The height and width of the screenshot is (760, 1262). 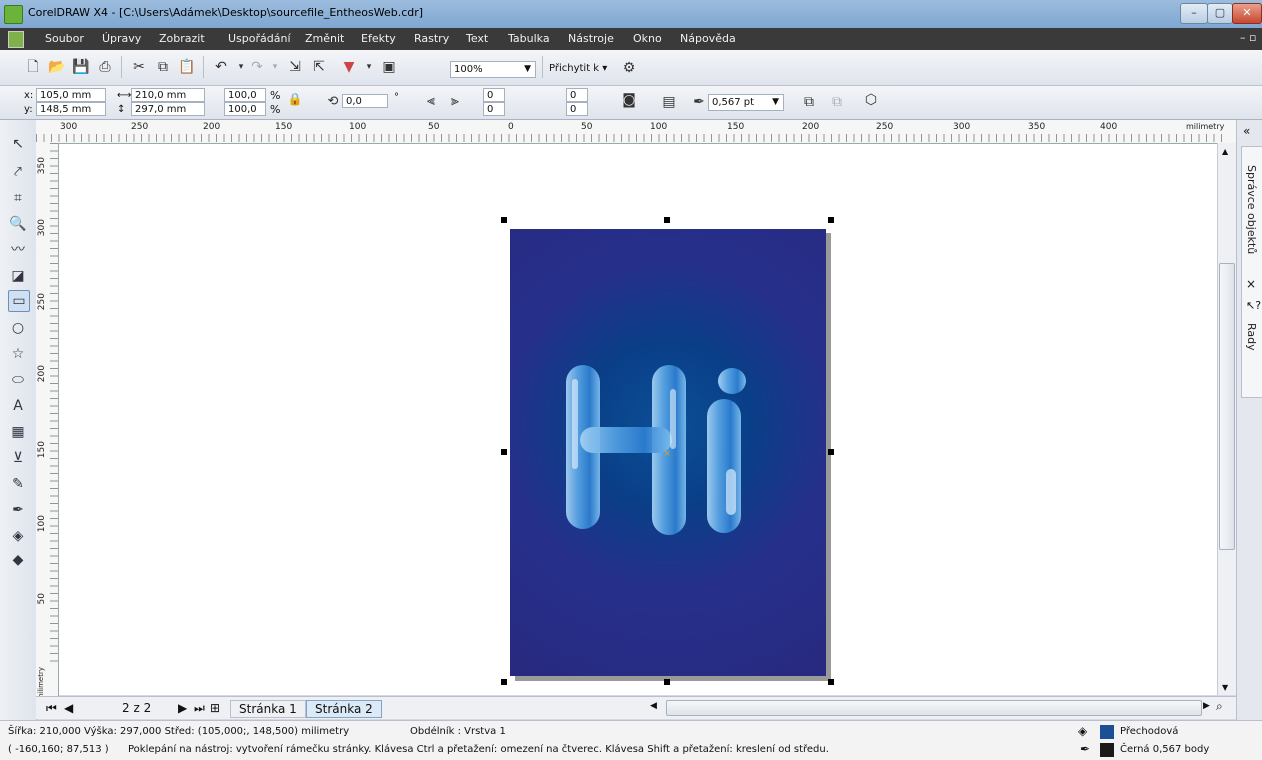 What do you see at coordinates (18, 250) in the screenshot?
I see `freehand-tool-icon: 〰` at bounding box center [18, 250].